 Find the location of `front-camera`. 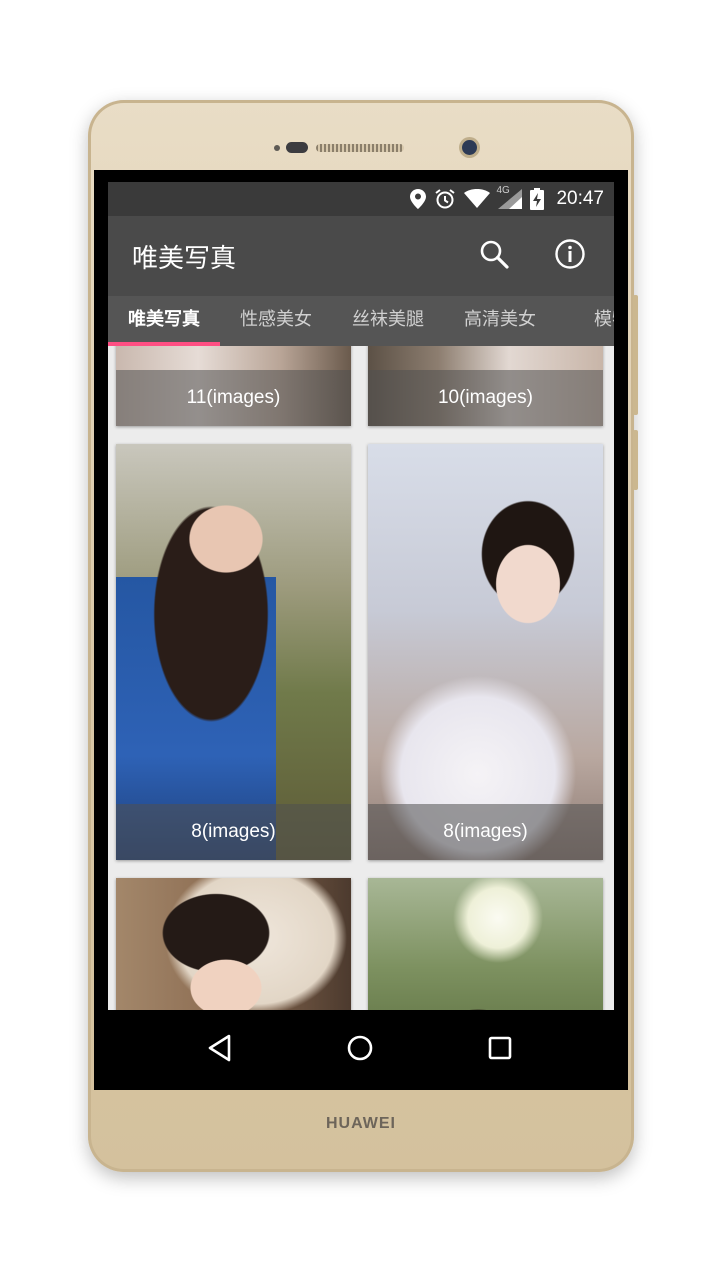

front-camera is located at coordinates (469, 147).